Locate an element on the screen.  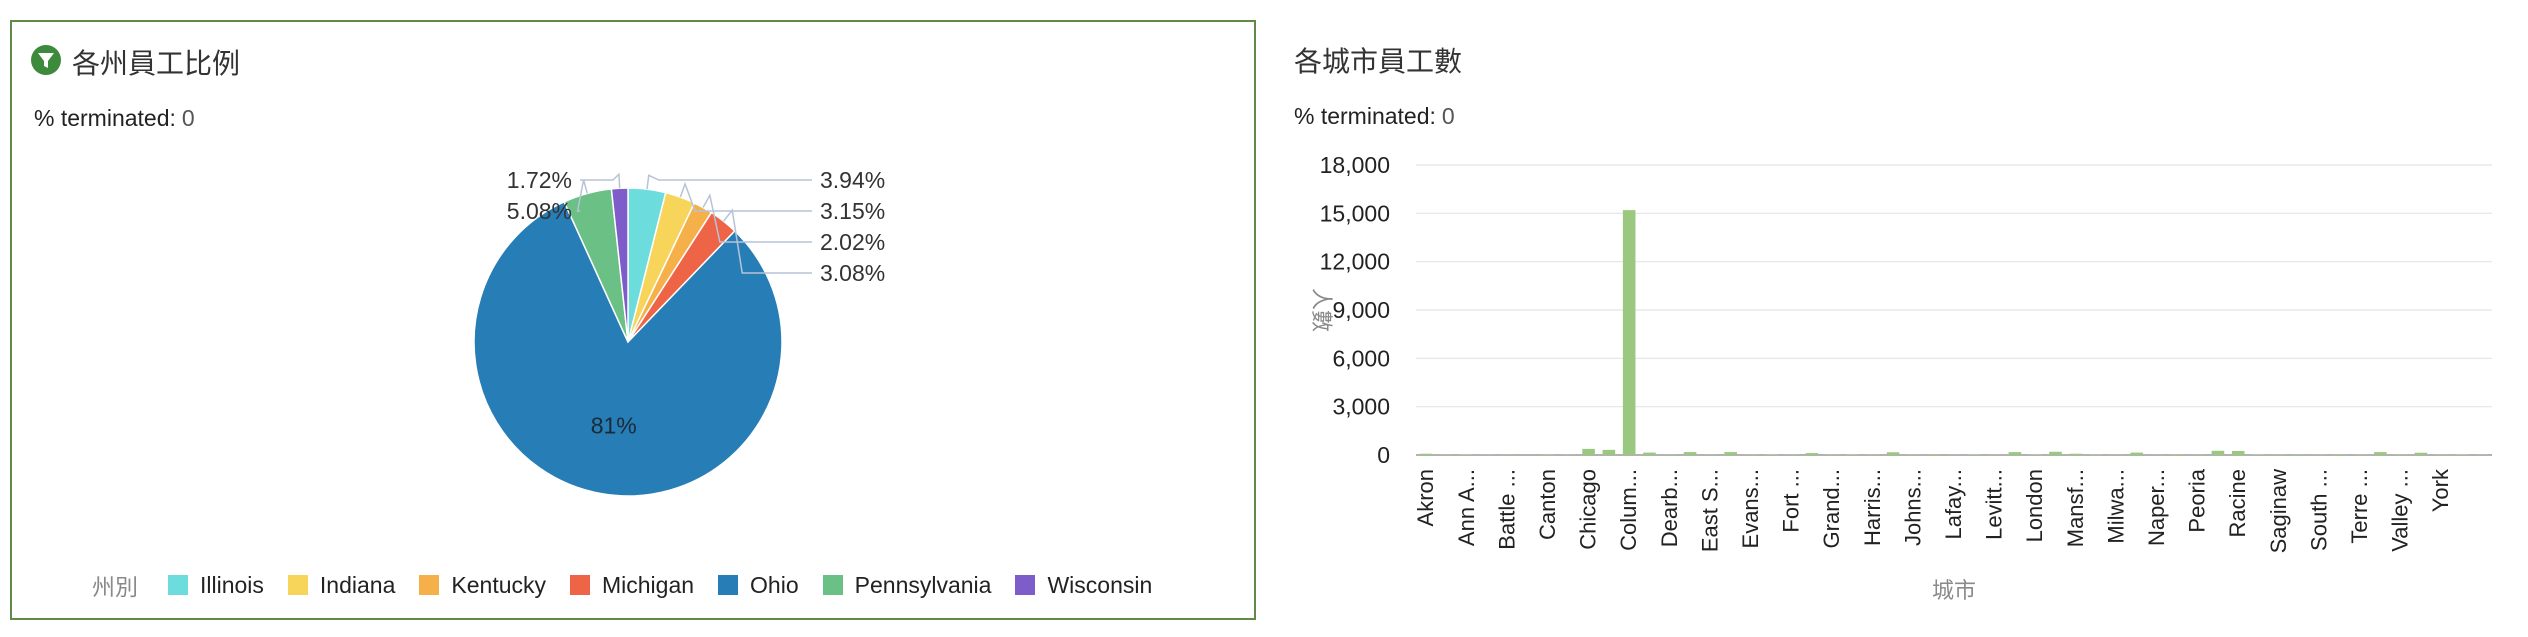
x-tick-label: Canton is located at coordinates (1547, 504).